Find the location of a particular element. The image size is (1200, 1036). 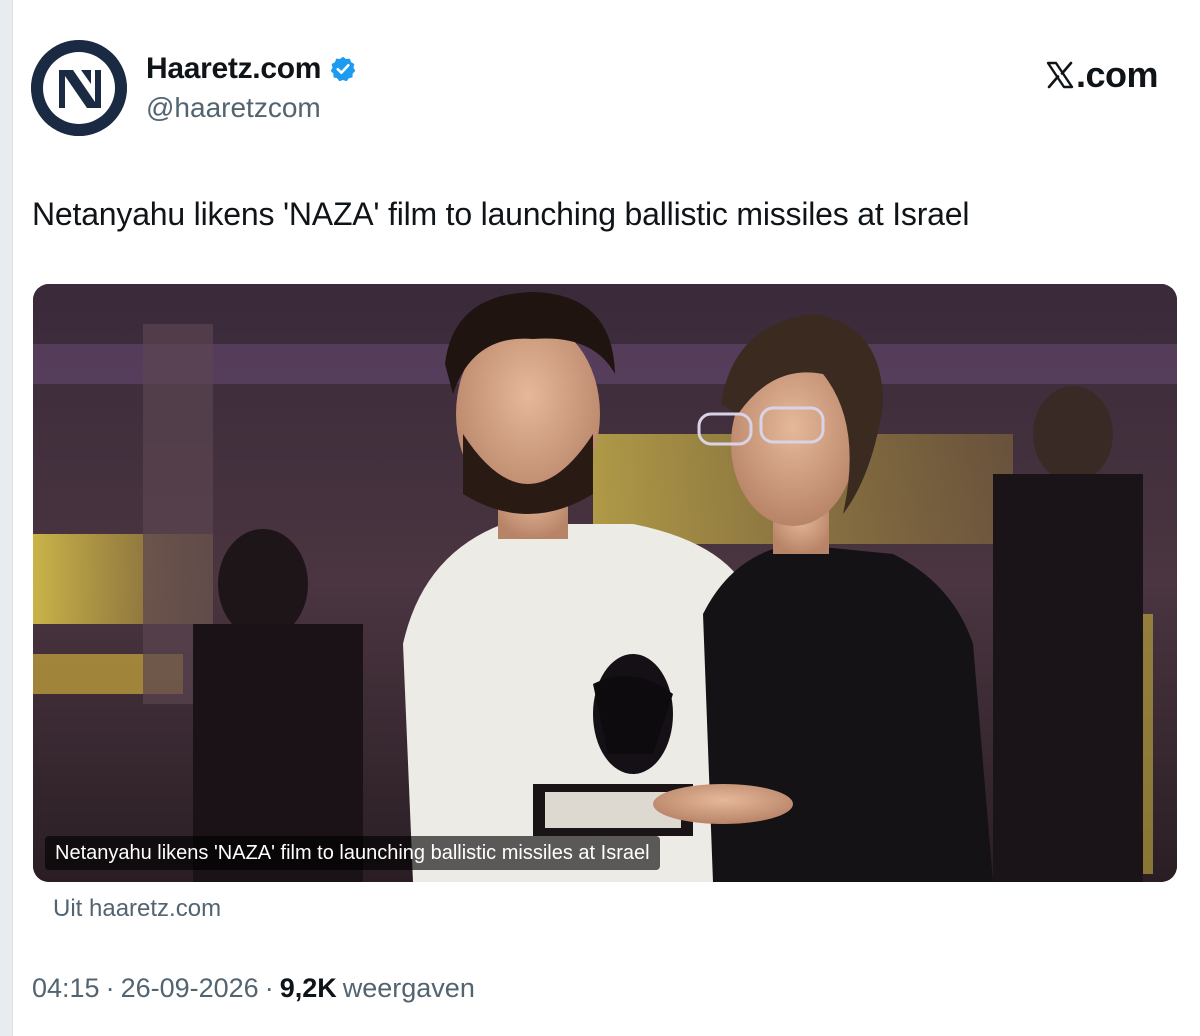

x-logo-text: .com is located at coordinates (1117, 74).